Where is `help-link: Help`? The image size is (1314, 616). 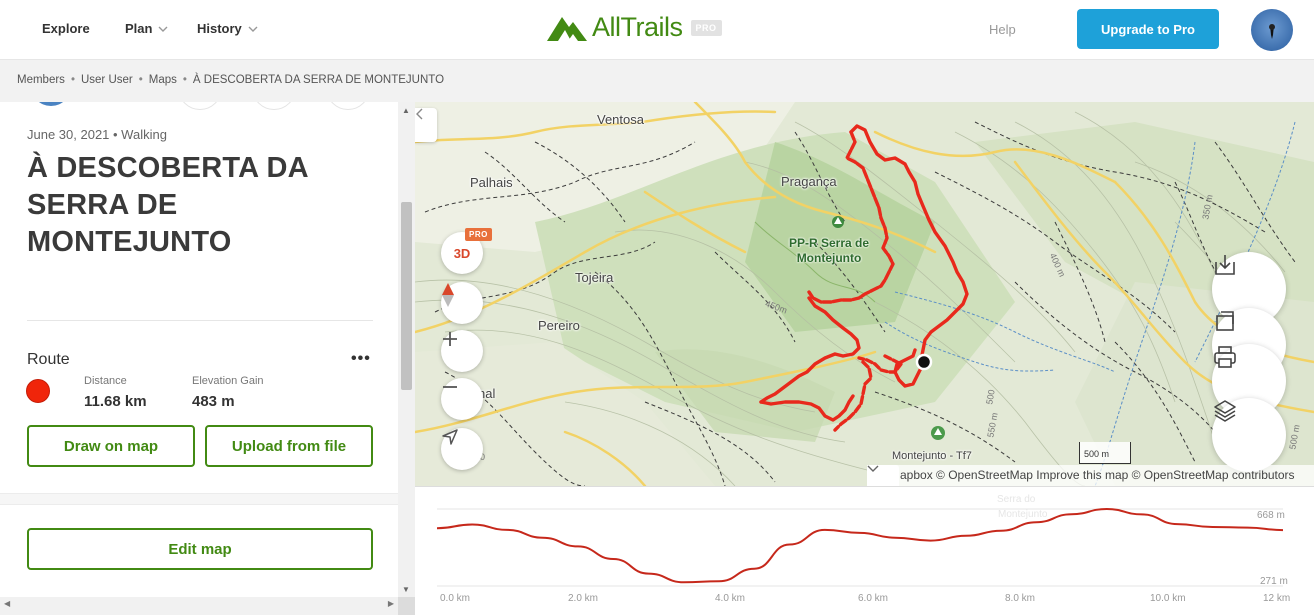 help-link: Help is located at coordinates (1002, 29).